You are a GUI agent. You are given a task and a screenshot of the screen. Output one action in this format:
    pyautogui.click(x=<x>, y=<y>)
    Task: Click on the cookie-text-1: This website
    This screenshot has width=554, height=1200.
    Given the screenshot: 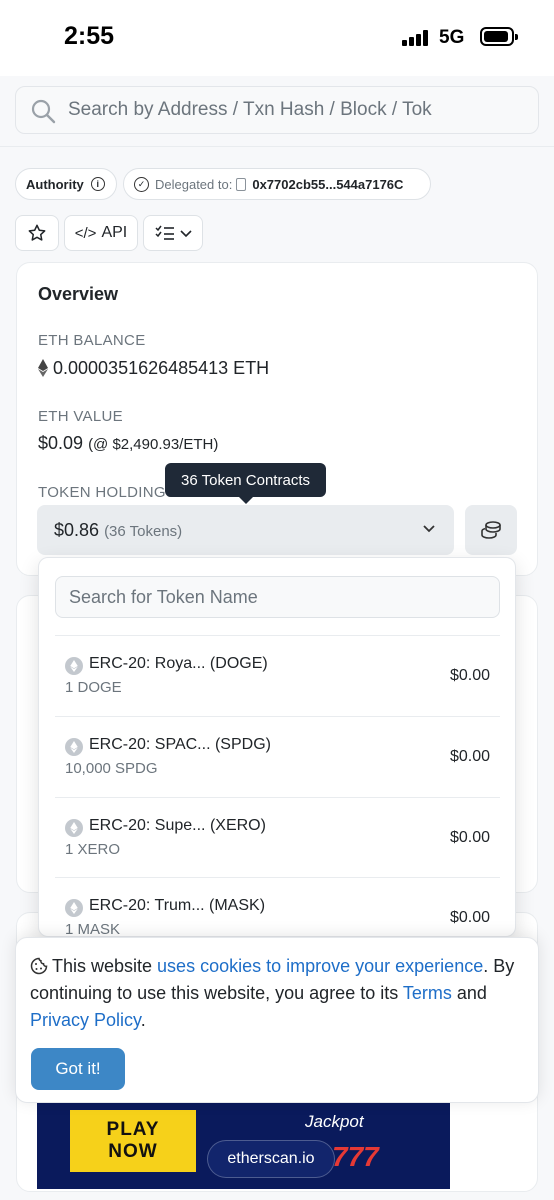 What is the action you would take?
    pyautogui.click(x=105, y=966)
    